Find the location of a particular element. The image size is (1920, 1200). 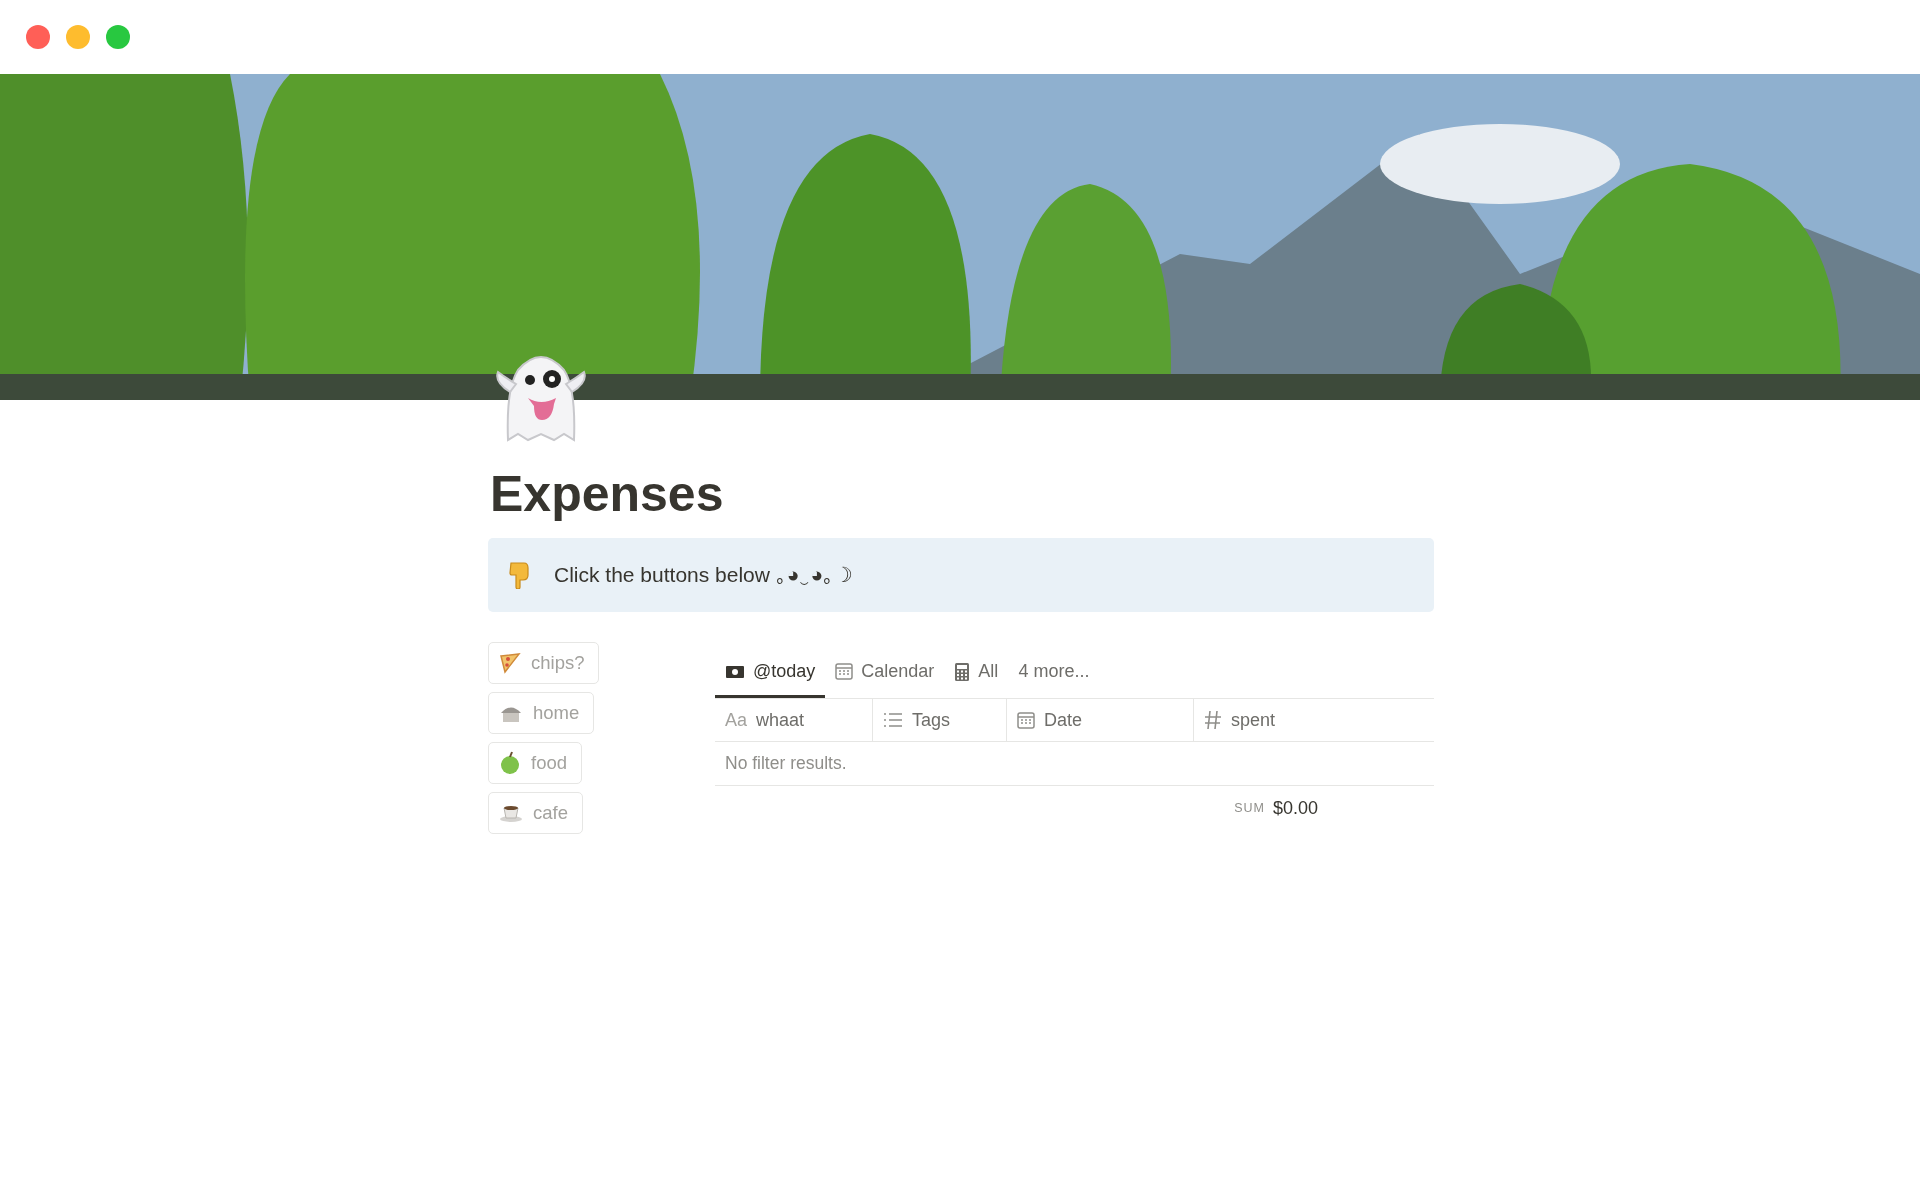

page-title: Expenses is located at coordinates (607, 494).